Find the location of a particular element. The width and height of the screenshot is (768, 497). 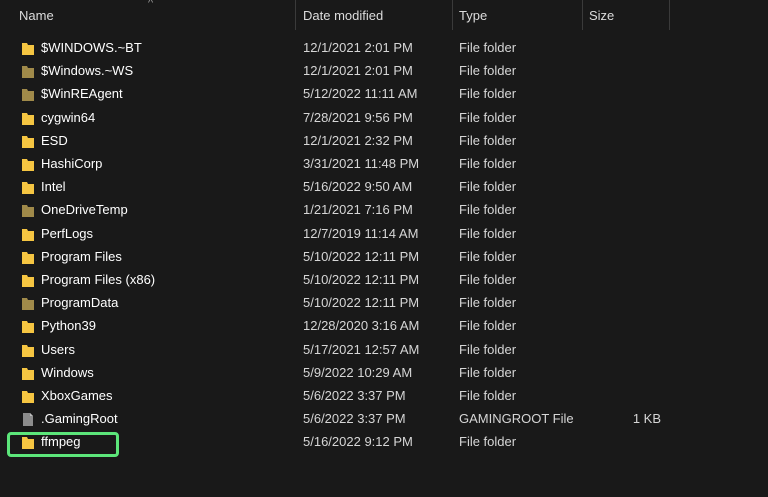

date-modified: 5/12/2022 11:11 AM is located at coordinates (360, 94).